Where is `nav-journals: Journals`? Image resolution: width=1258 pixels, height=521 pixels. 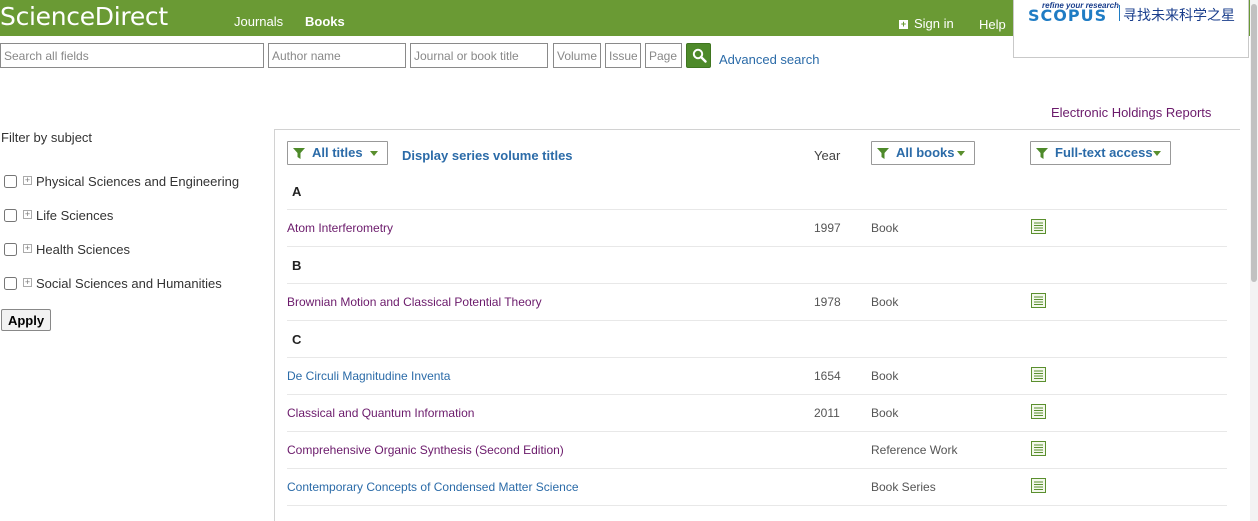 nav-journals: Journals is located at coordinates (258, 21).